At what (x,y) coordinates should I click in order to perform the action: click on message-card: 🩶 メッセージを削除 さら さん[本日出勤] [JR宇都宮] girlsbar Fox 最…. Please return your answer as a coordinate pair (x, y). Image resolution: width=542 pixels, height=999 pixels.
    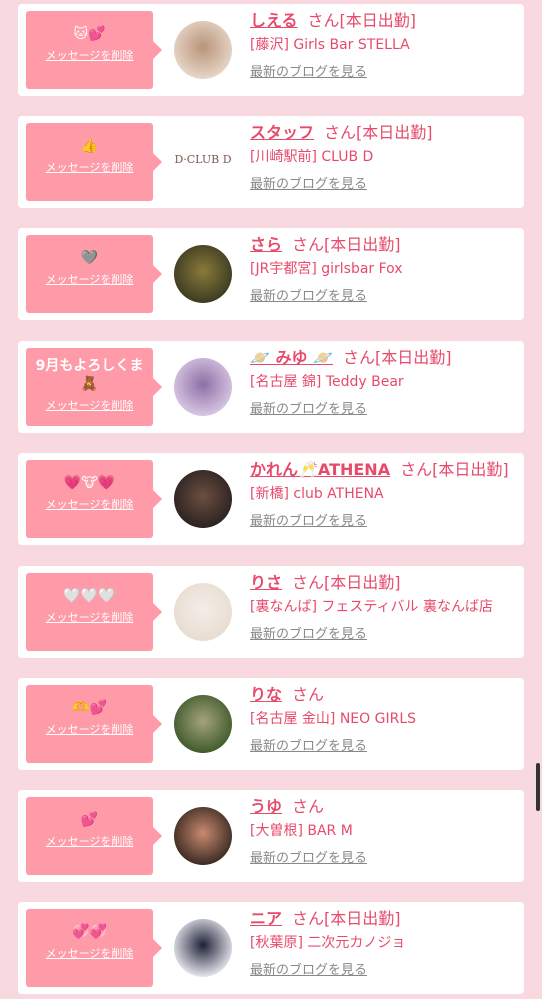
    Looking at the image, I should click on (271, 274).